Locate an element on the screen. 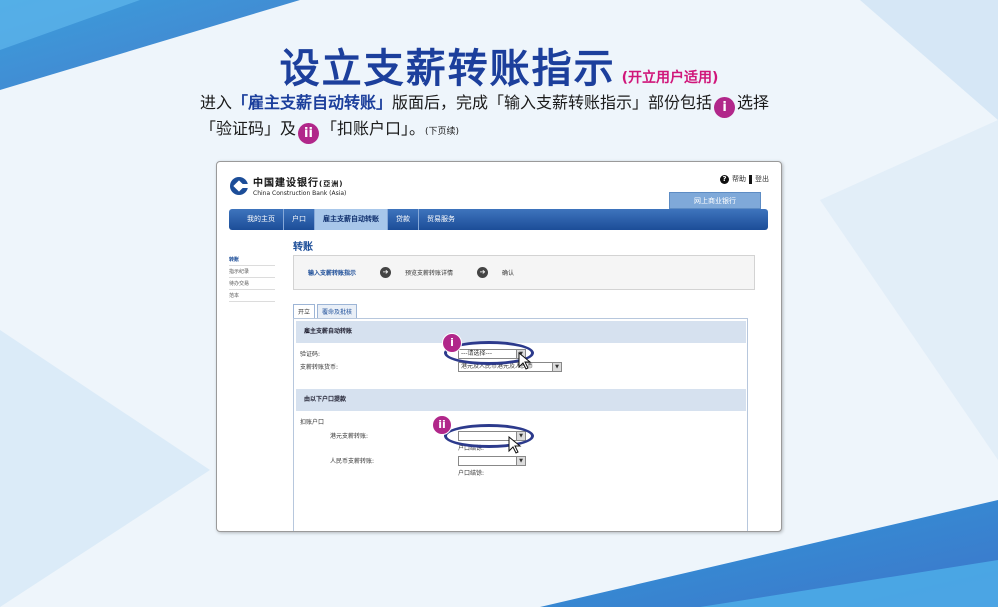 This screenshot has height=607, width=998. section-debit: 由以下户口提款 is located at coordinates (521, 400).